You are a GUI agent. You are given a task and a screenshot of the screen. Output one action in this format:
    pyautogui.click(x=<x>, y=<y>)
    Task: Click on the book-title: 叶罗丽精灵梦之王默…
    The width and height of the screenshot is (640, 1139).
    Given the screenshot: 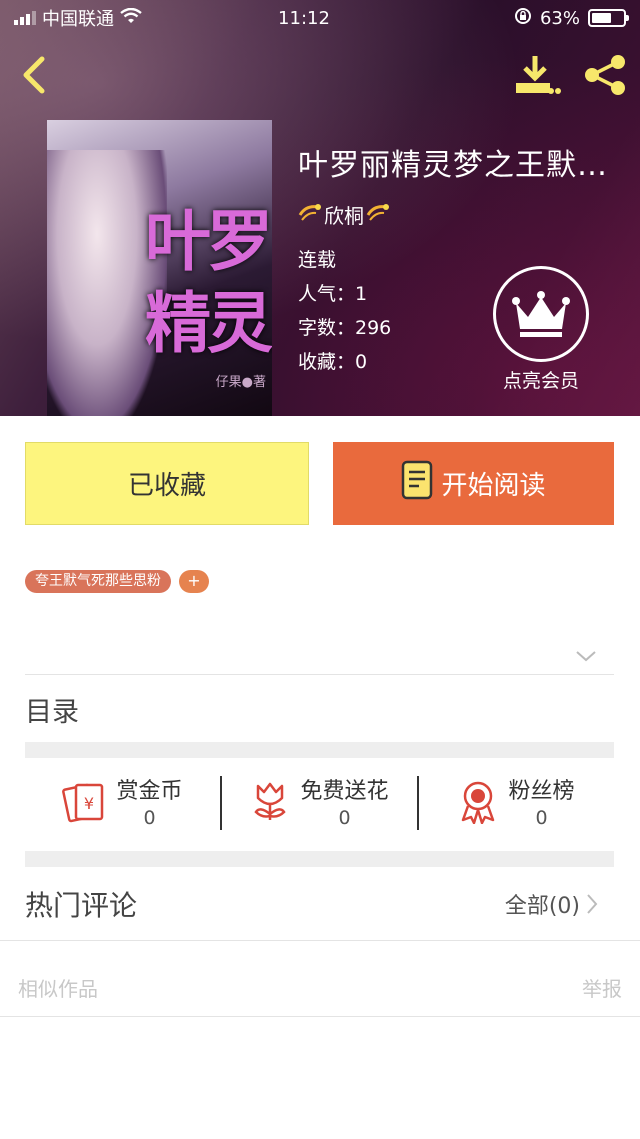 What is the action you would take?
    pyautogui.click(x=453, y=165)
    